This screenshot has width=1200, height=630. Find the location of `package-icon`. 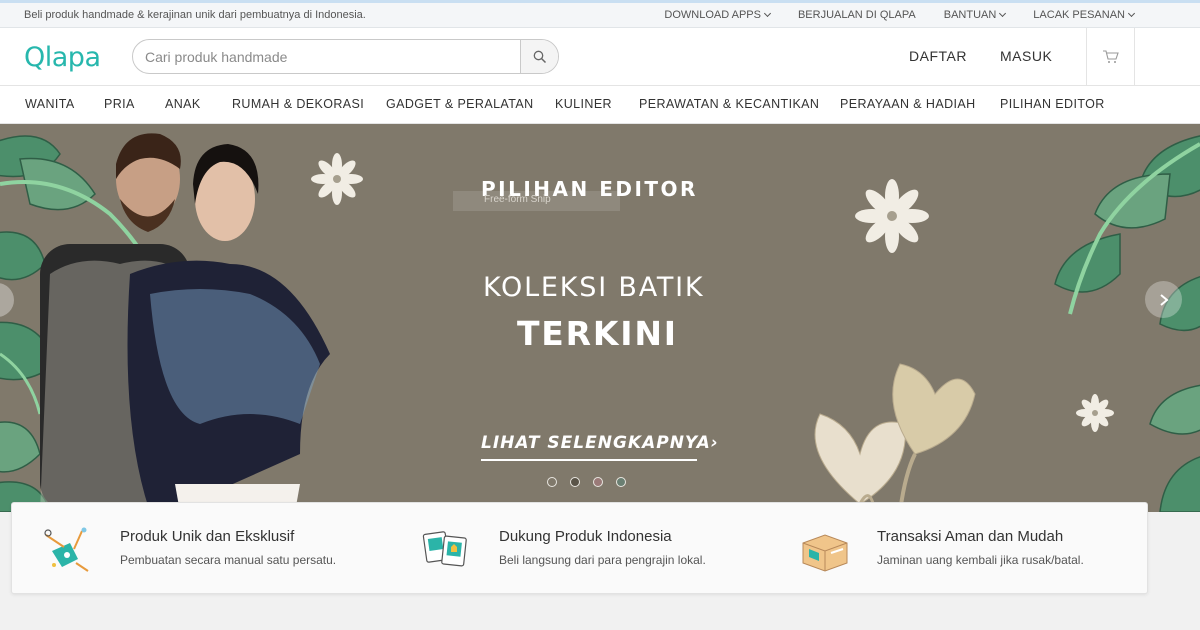

package-icon is located at coordinates (825, 553).